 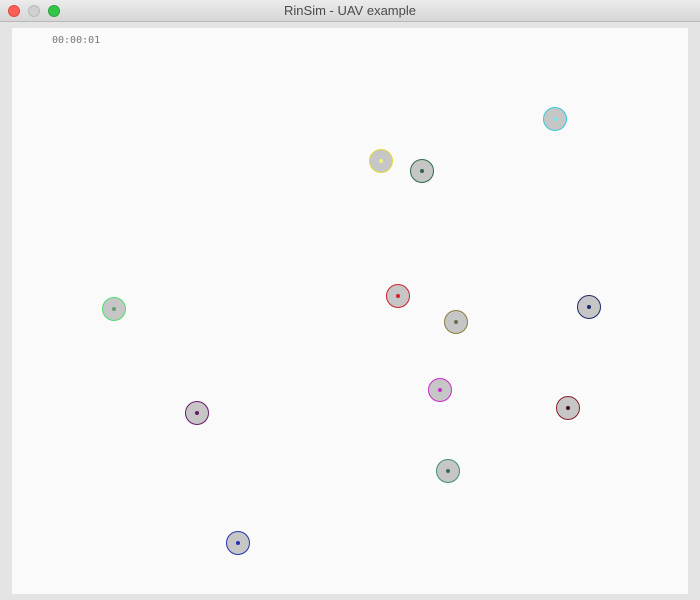 I want to click on window-title: RinSim - UAV example, so click(x=350, y=10).